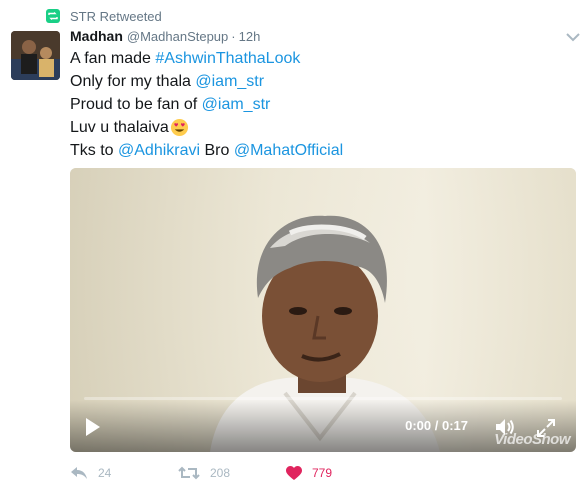 The width and height of the screenshot is (588, 492). I want to click on retweet-context-label: STR Retweeted, so click(116, 16).